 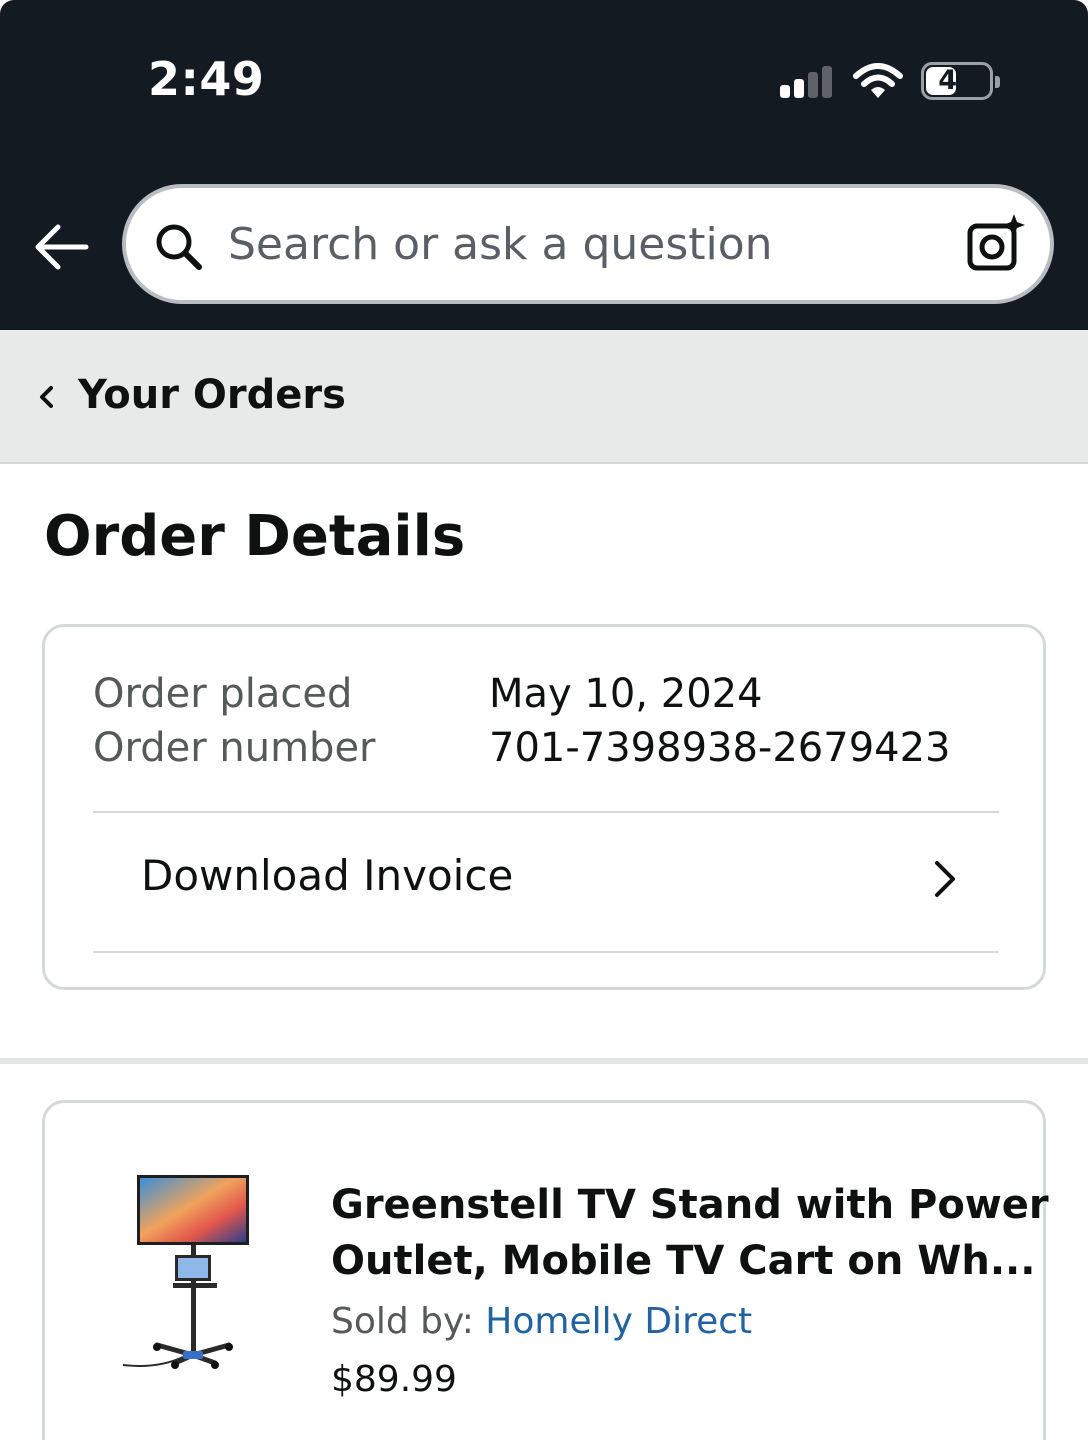 What do you see at coordinates (957, 80) in the screenshot?
I see `battery-level: 44` at bounding box center [957, 80].